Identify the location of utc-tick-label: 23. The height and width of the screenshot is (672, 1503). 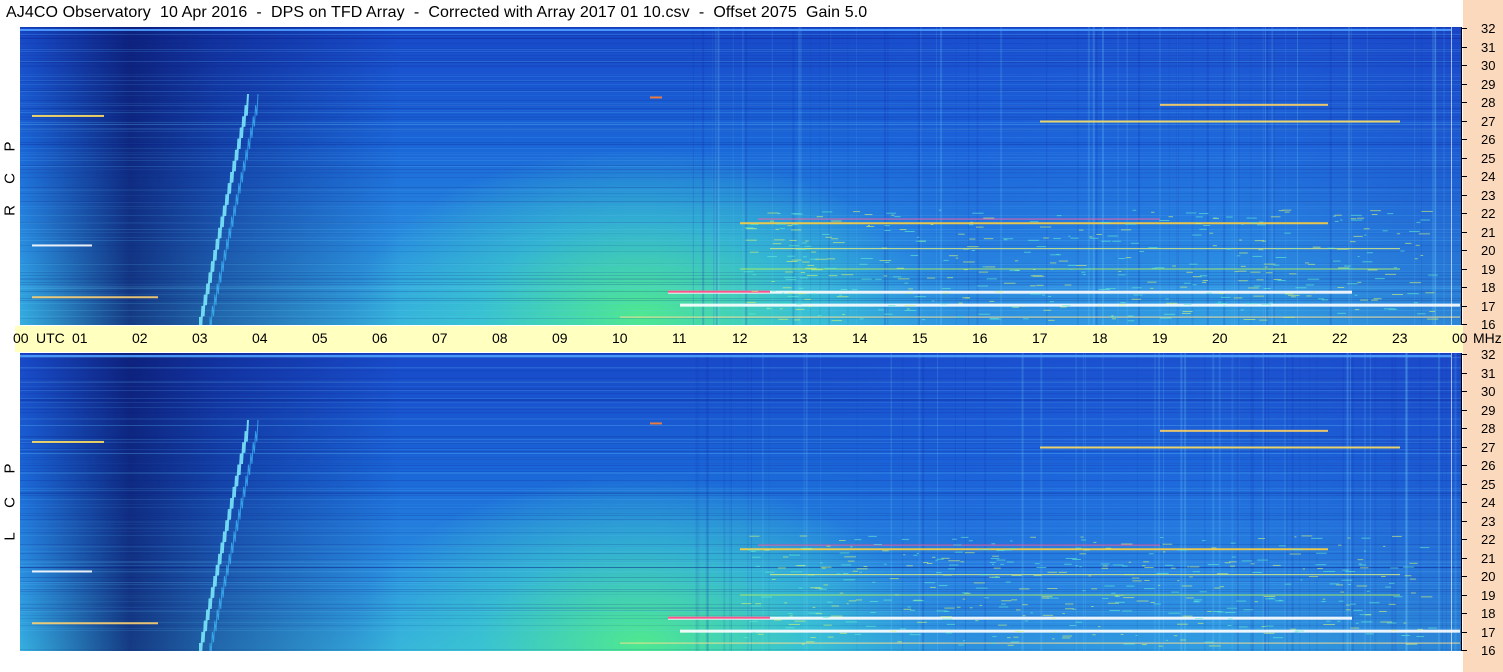
(1400, 338).